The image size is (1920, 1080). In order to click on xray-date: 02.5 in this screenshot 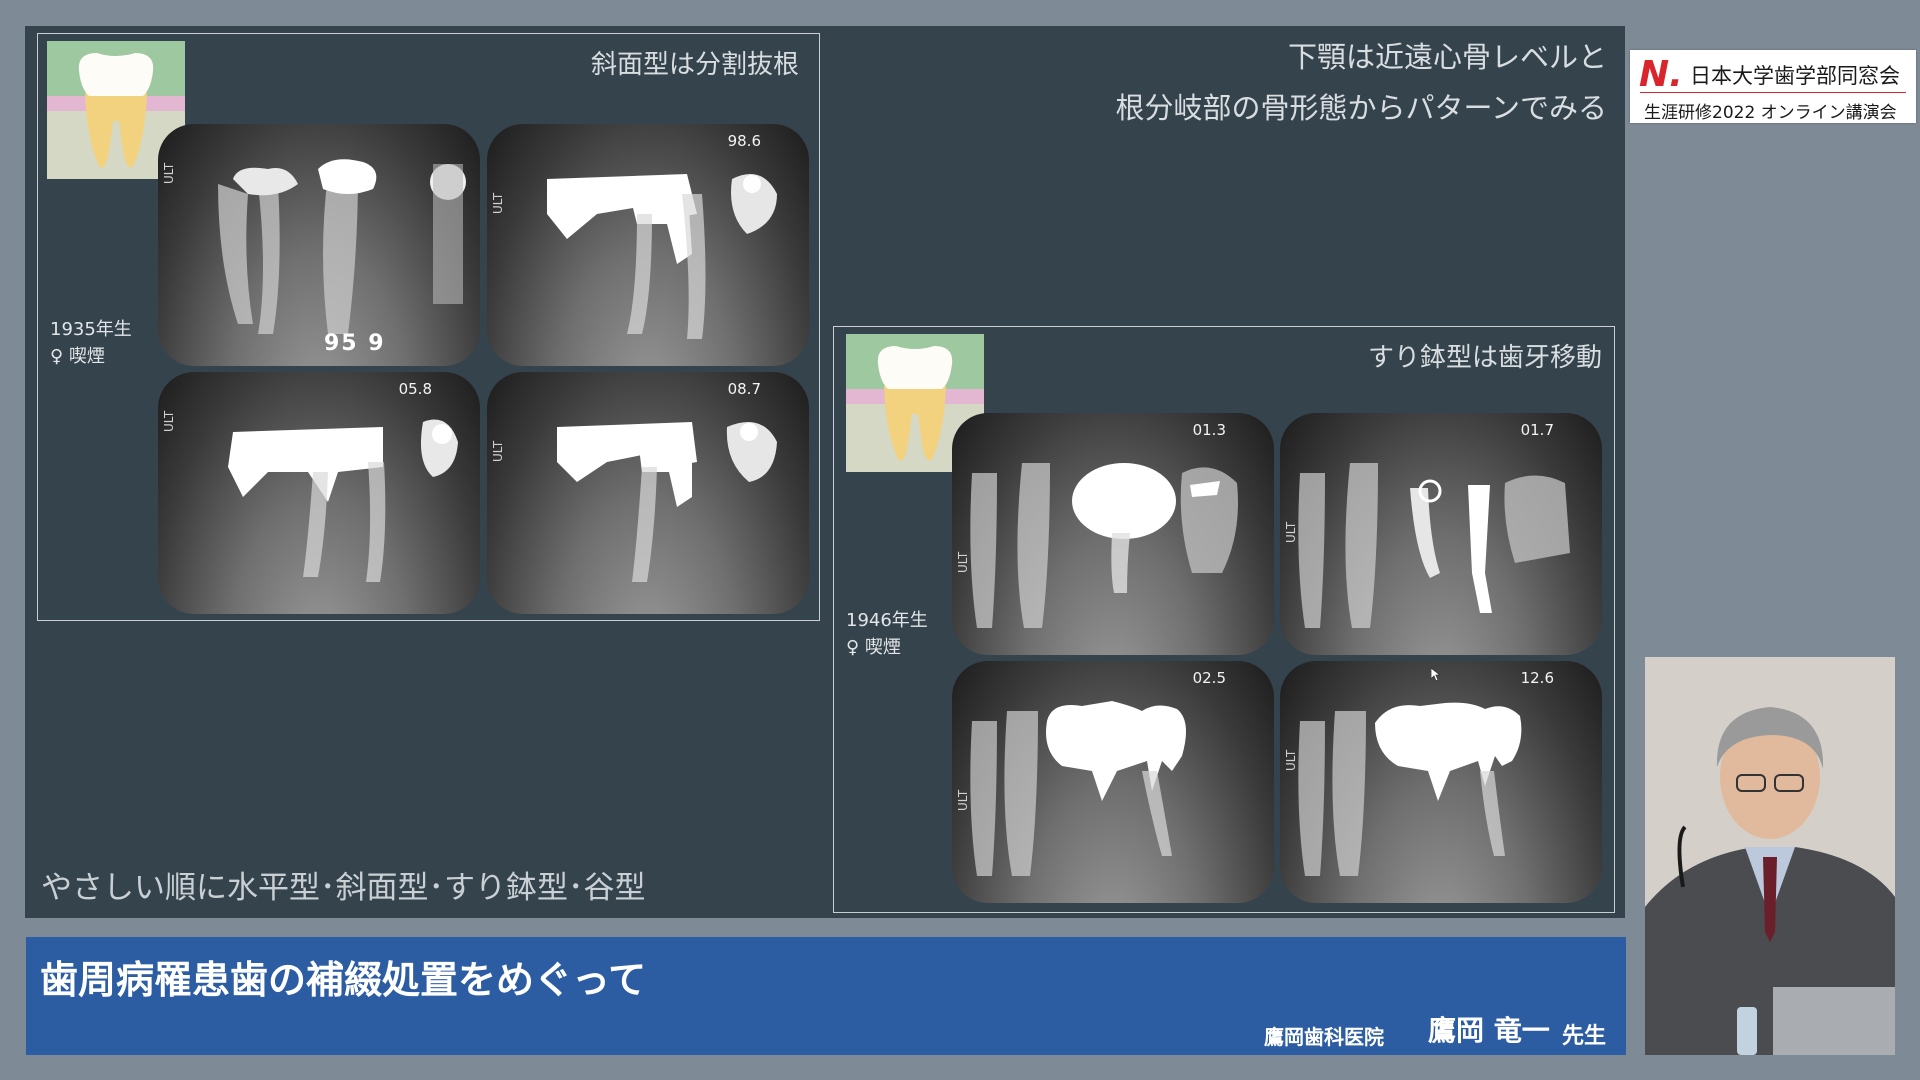, I will do `click(1209, 678)`.